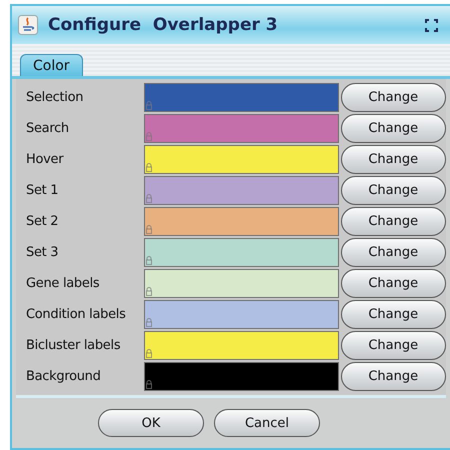 The width and height of the screenshot is (450, 450). I want to click on color-label: Condition labels, so click(76, 314).